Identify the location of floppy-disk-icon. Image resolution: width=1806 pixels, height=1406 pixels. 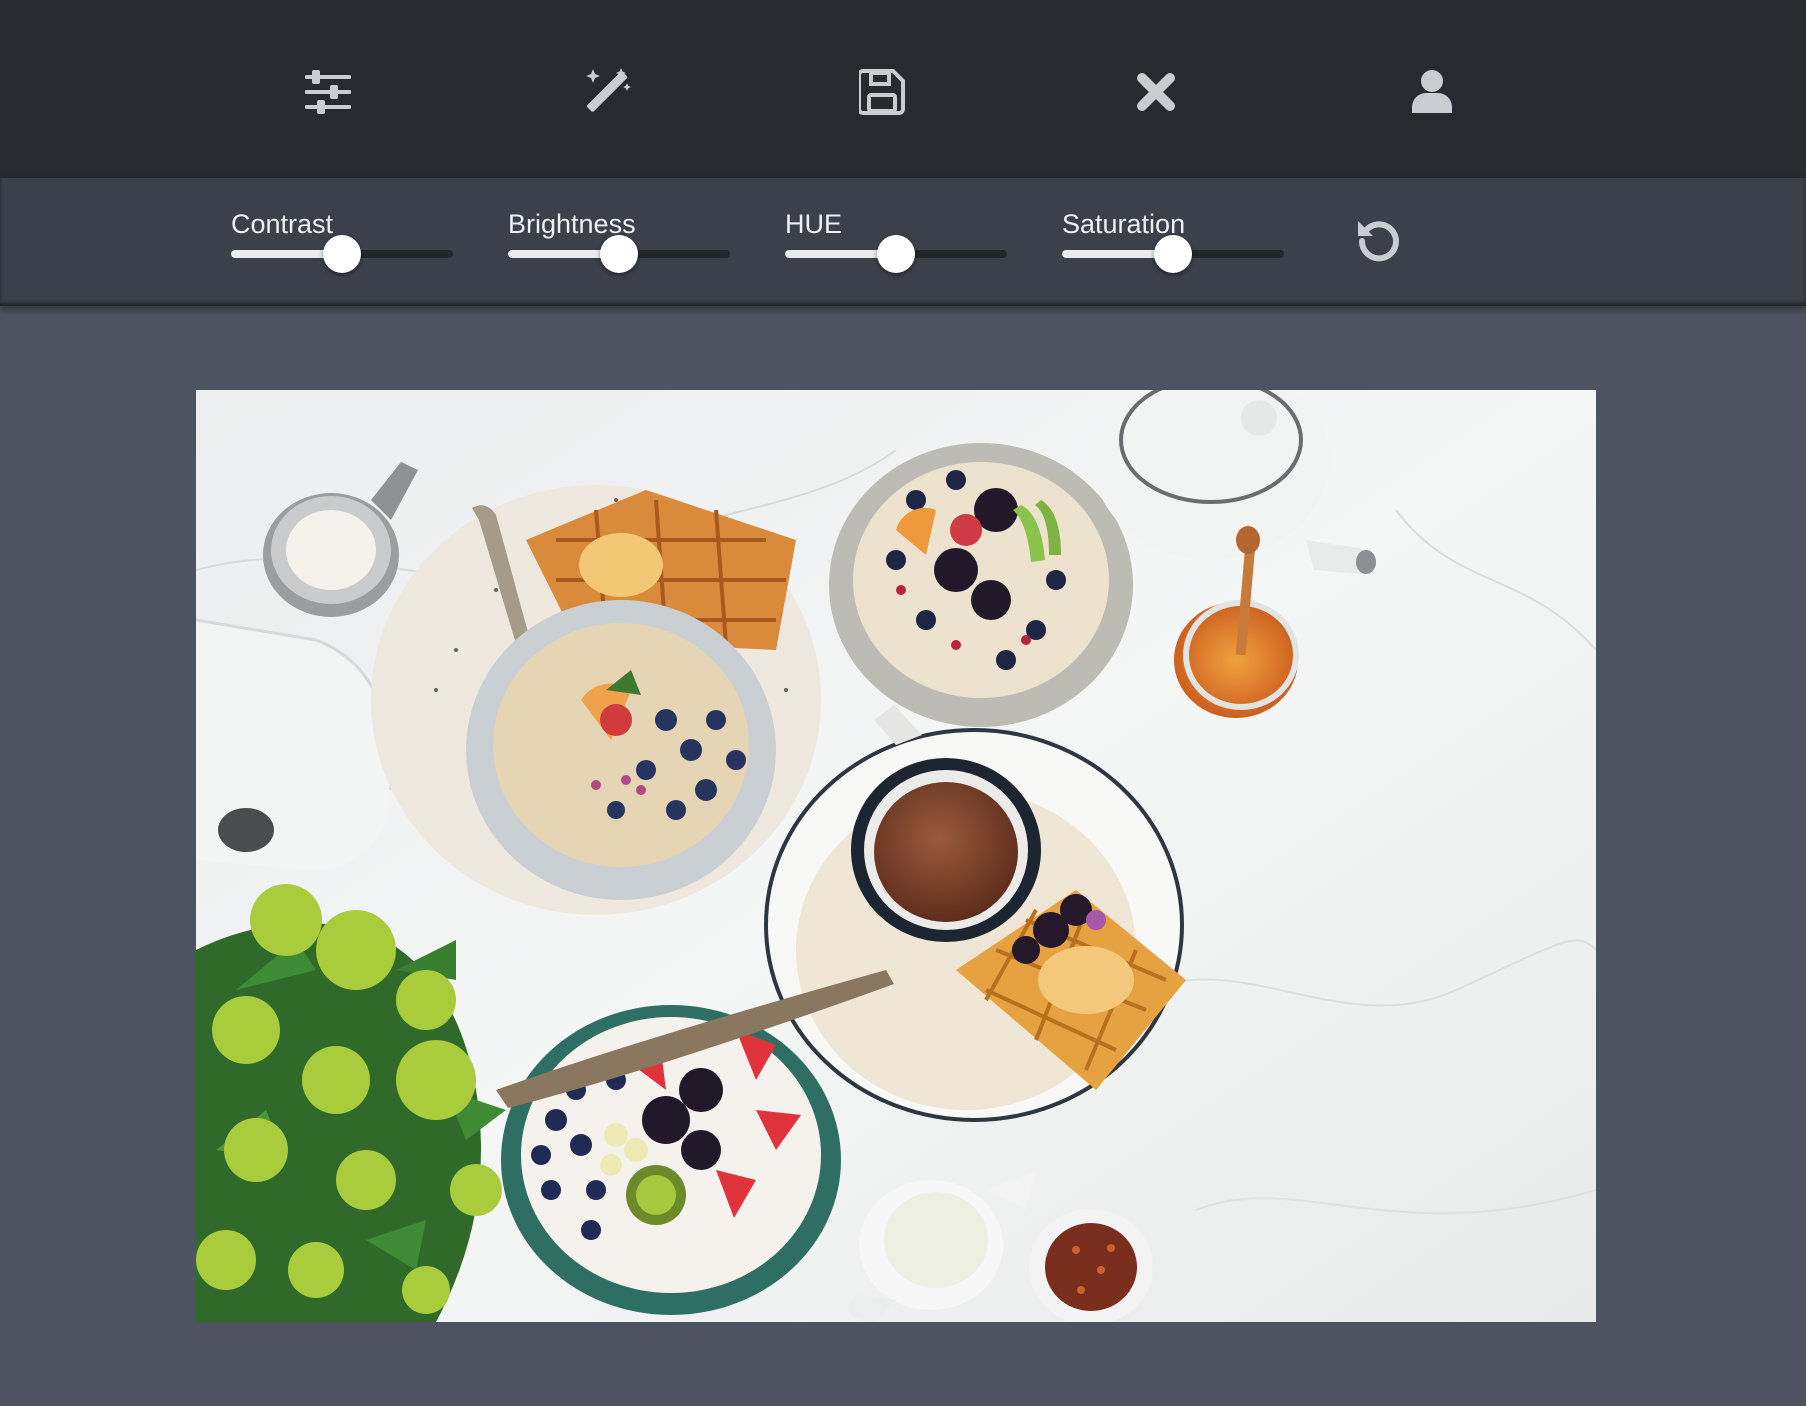
(882, 92).